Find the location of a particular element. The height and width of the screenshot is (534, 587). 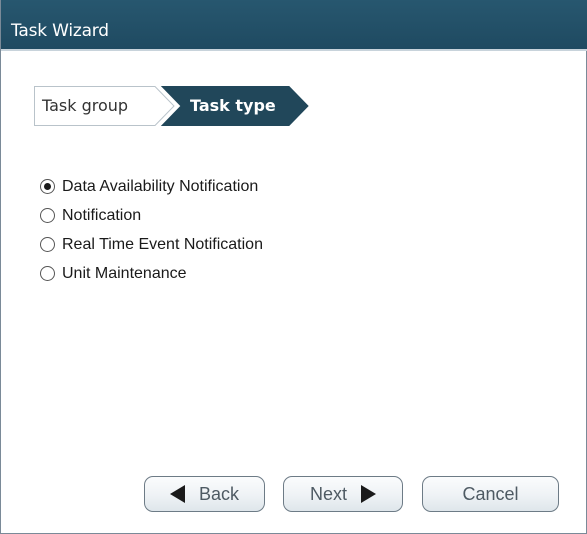

title-bar: Task Wizard is located at coordinates (294, 25).